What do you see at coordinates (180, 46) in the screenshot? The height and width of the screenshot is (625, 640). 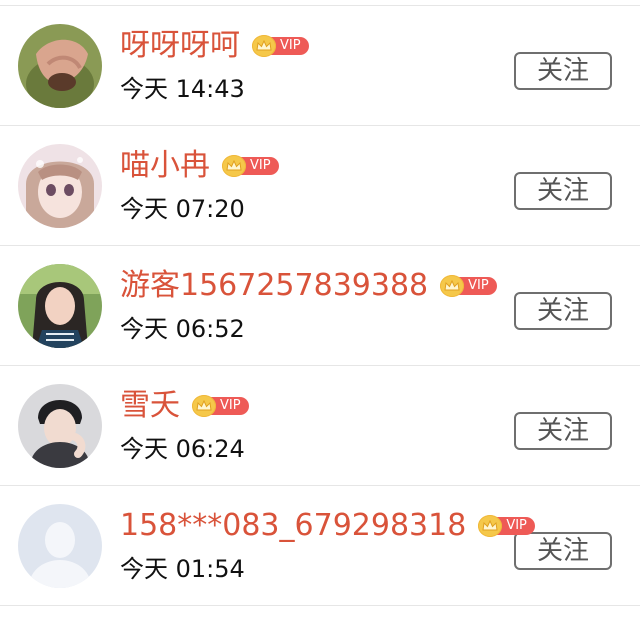 I see `username: 呀呀呀呵` at bounding box center [180, 46].